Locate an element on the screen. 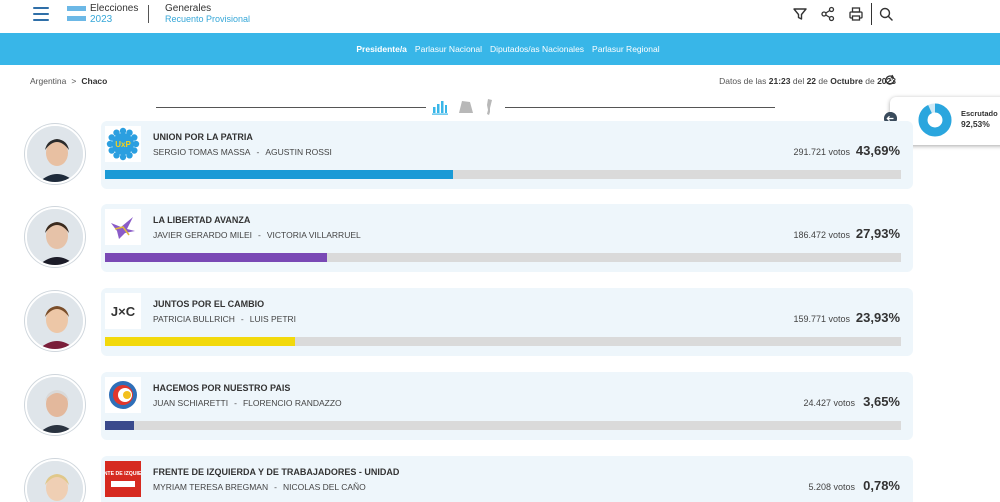 This screenshot has width=1000, height=502. candidate-vice: NICOLAS DEL CAÑO is located at coordinates (324, 487).